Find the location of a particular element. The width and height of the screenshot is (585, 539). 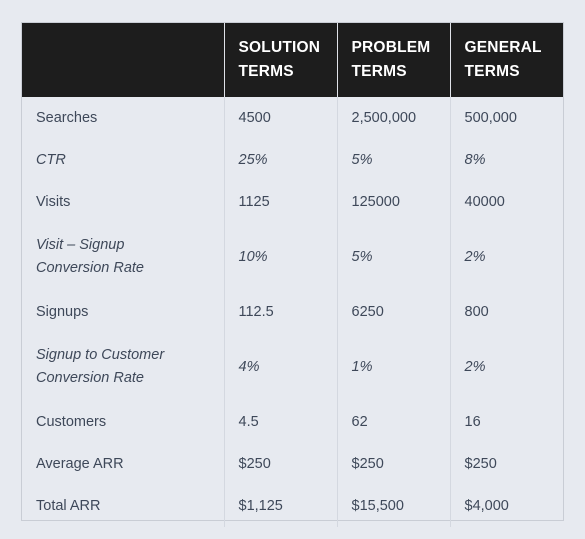

table-row: Signups 112.5 6250 800 is located at coordinates (292, 312).